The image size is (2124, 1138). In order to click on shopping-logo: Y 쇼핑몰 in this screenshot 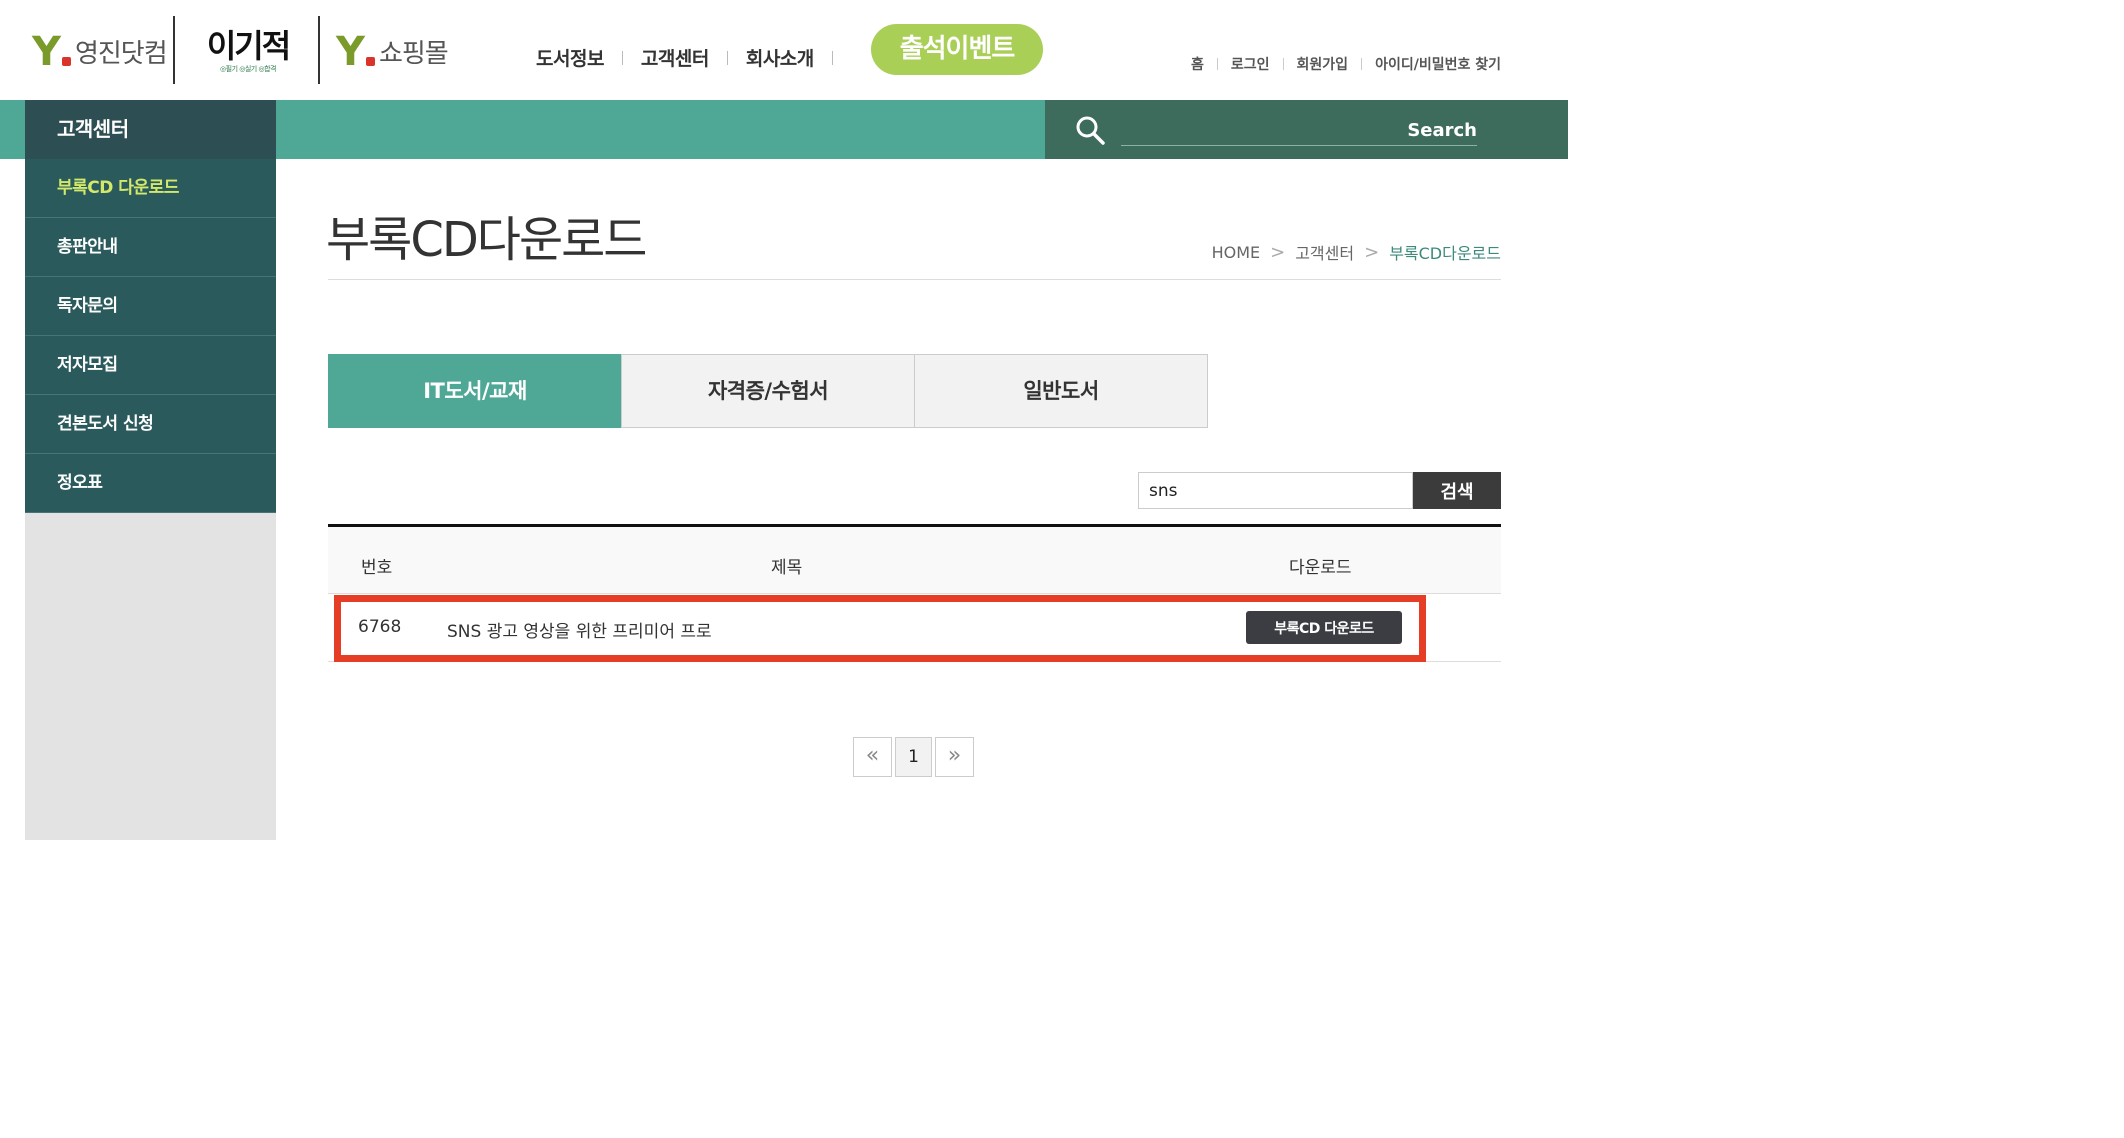, I will do `click(392, 51)`.